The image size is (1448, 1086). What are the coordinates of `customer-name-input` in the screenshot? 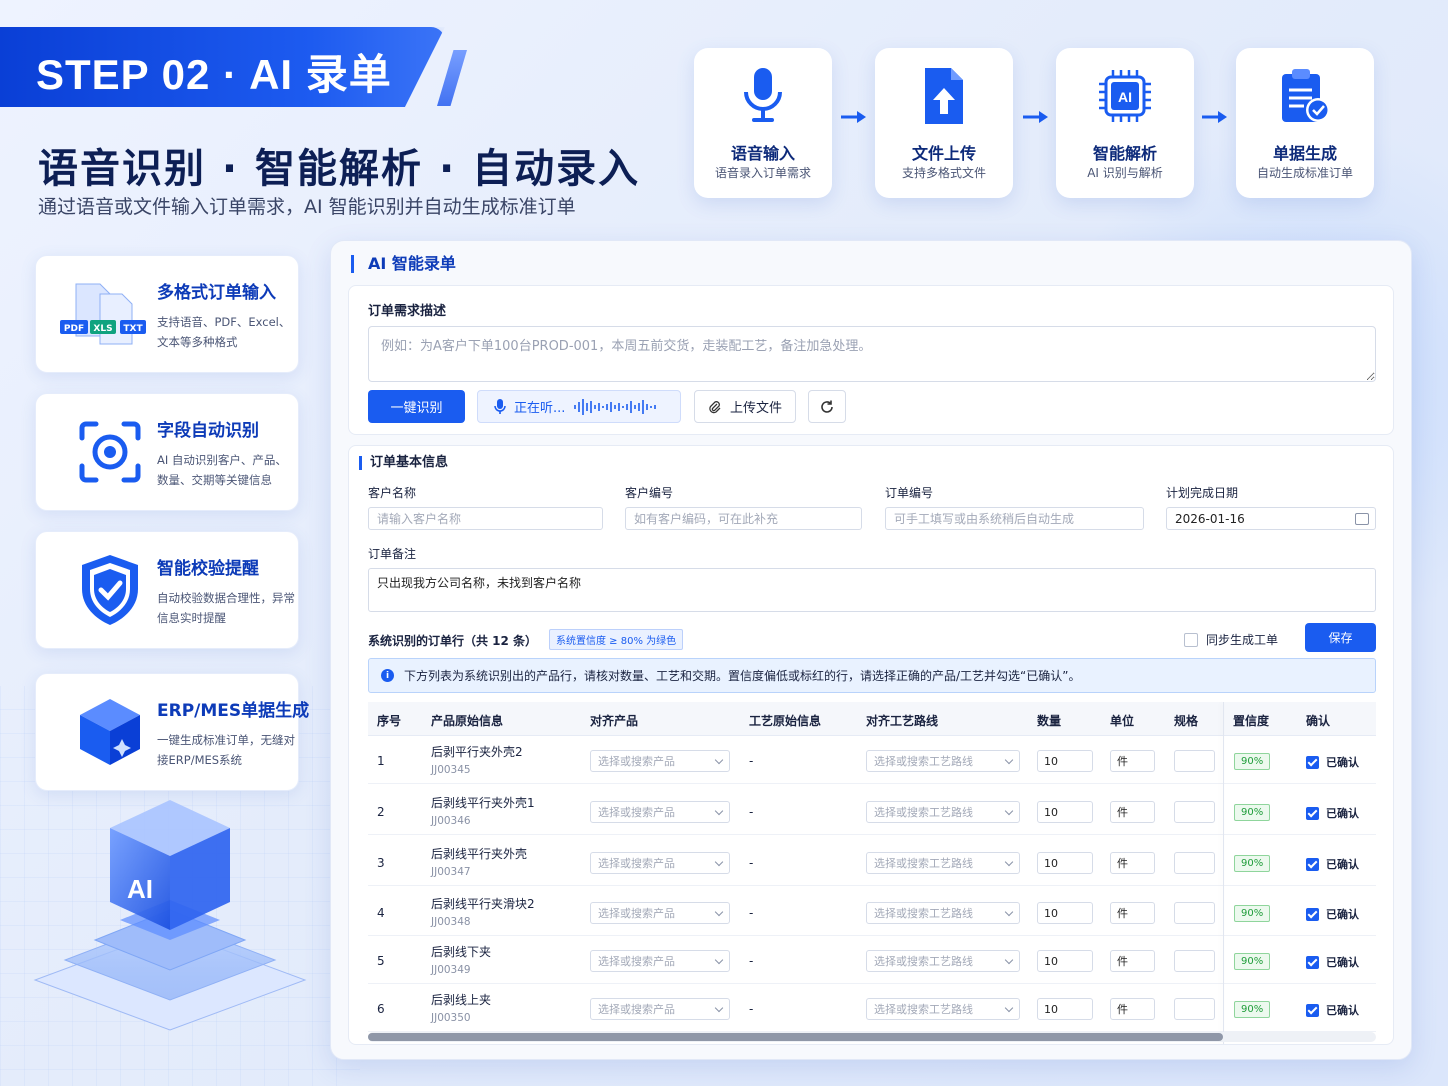 It's located at (485, 518).